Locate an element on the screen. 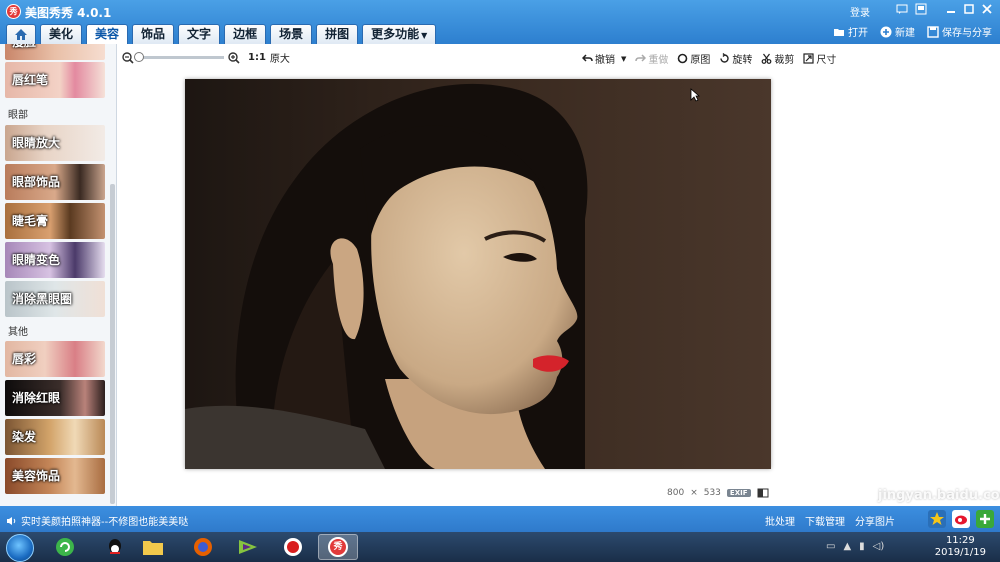 This screenshot has height=562, width=1000. image-width: 800 is located at coordinates (676, 493).